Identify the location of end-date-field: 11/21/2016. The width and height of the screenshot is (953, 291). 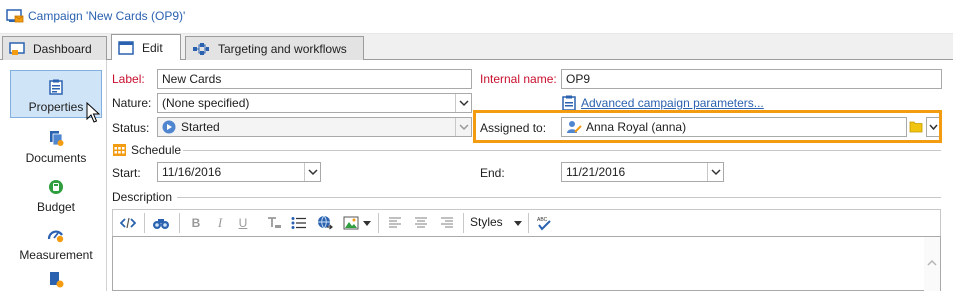
(642, 172).